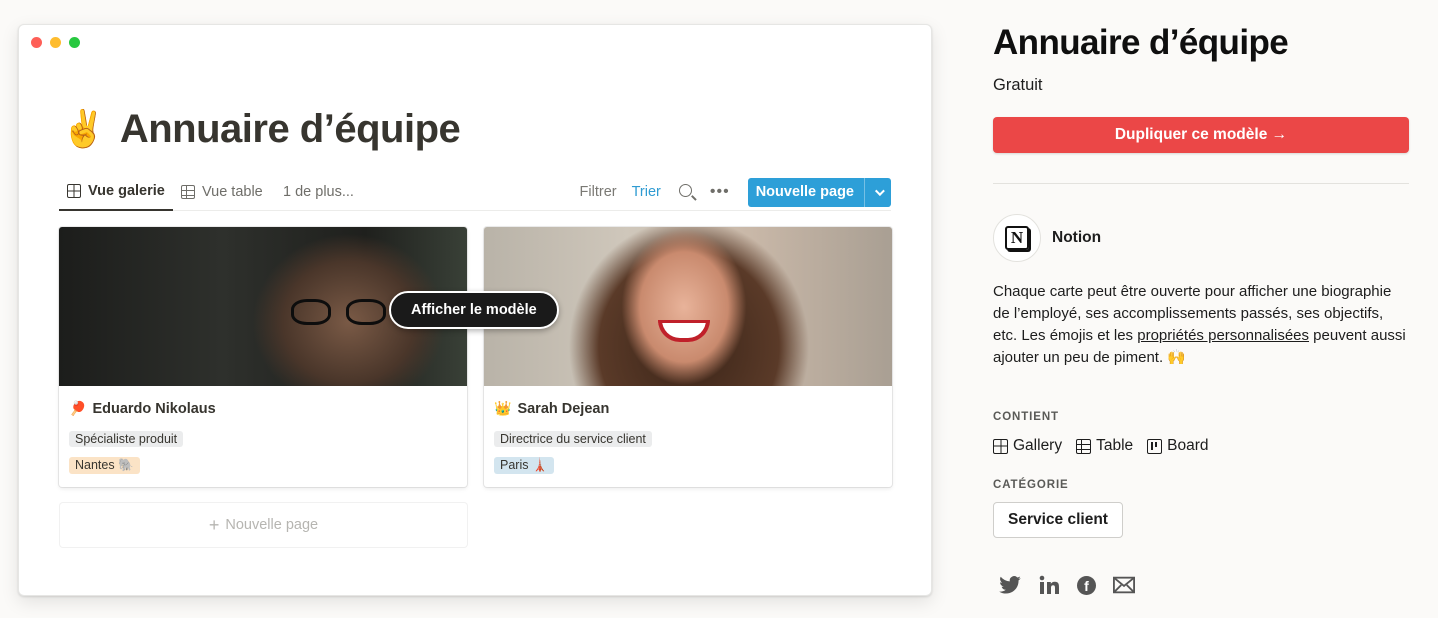  Describe the element at coordinates (290, 128) in the screenshot. I see `page-title: Annuaire d’équipe` at that location.